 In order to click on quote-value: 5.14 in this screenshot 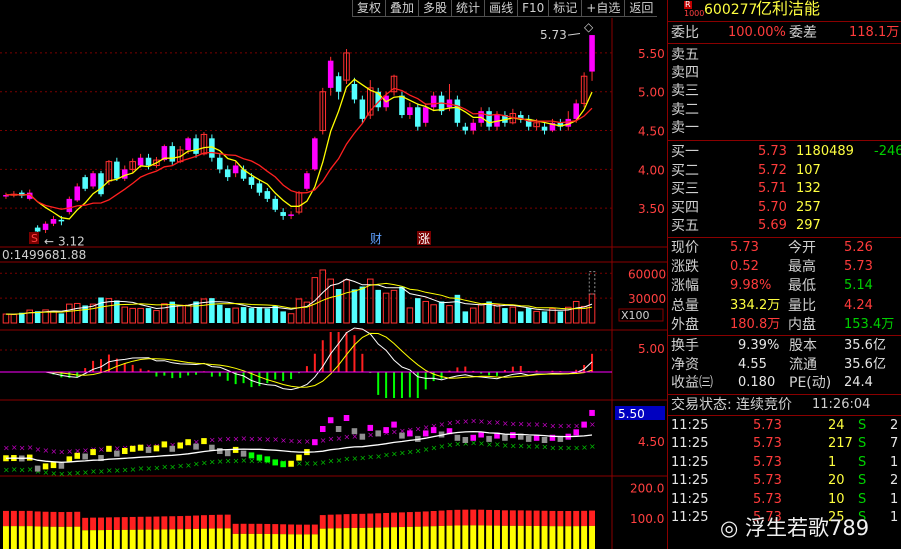, I will do `click(858, 286)`.